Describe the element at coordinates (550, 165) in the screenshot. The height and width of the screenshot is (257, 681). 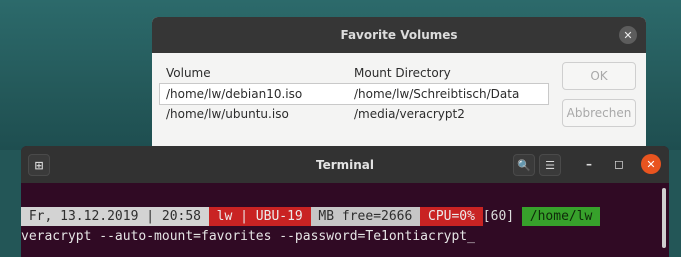
I see `menu-icon: ☰` at that location.